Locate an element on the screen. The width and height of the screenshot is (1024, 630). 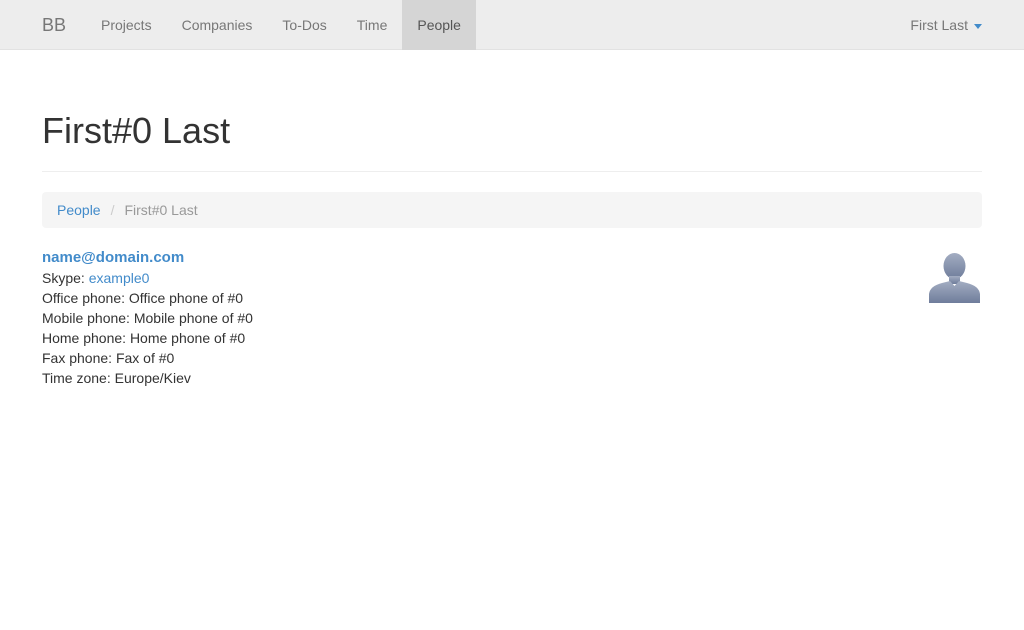
email-link: name@domain.com is located at coordinates (147, 258).